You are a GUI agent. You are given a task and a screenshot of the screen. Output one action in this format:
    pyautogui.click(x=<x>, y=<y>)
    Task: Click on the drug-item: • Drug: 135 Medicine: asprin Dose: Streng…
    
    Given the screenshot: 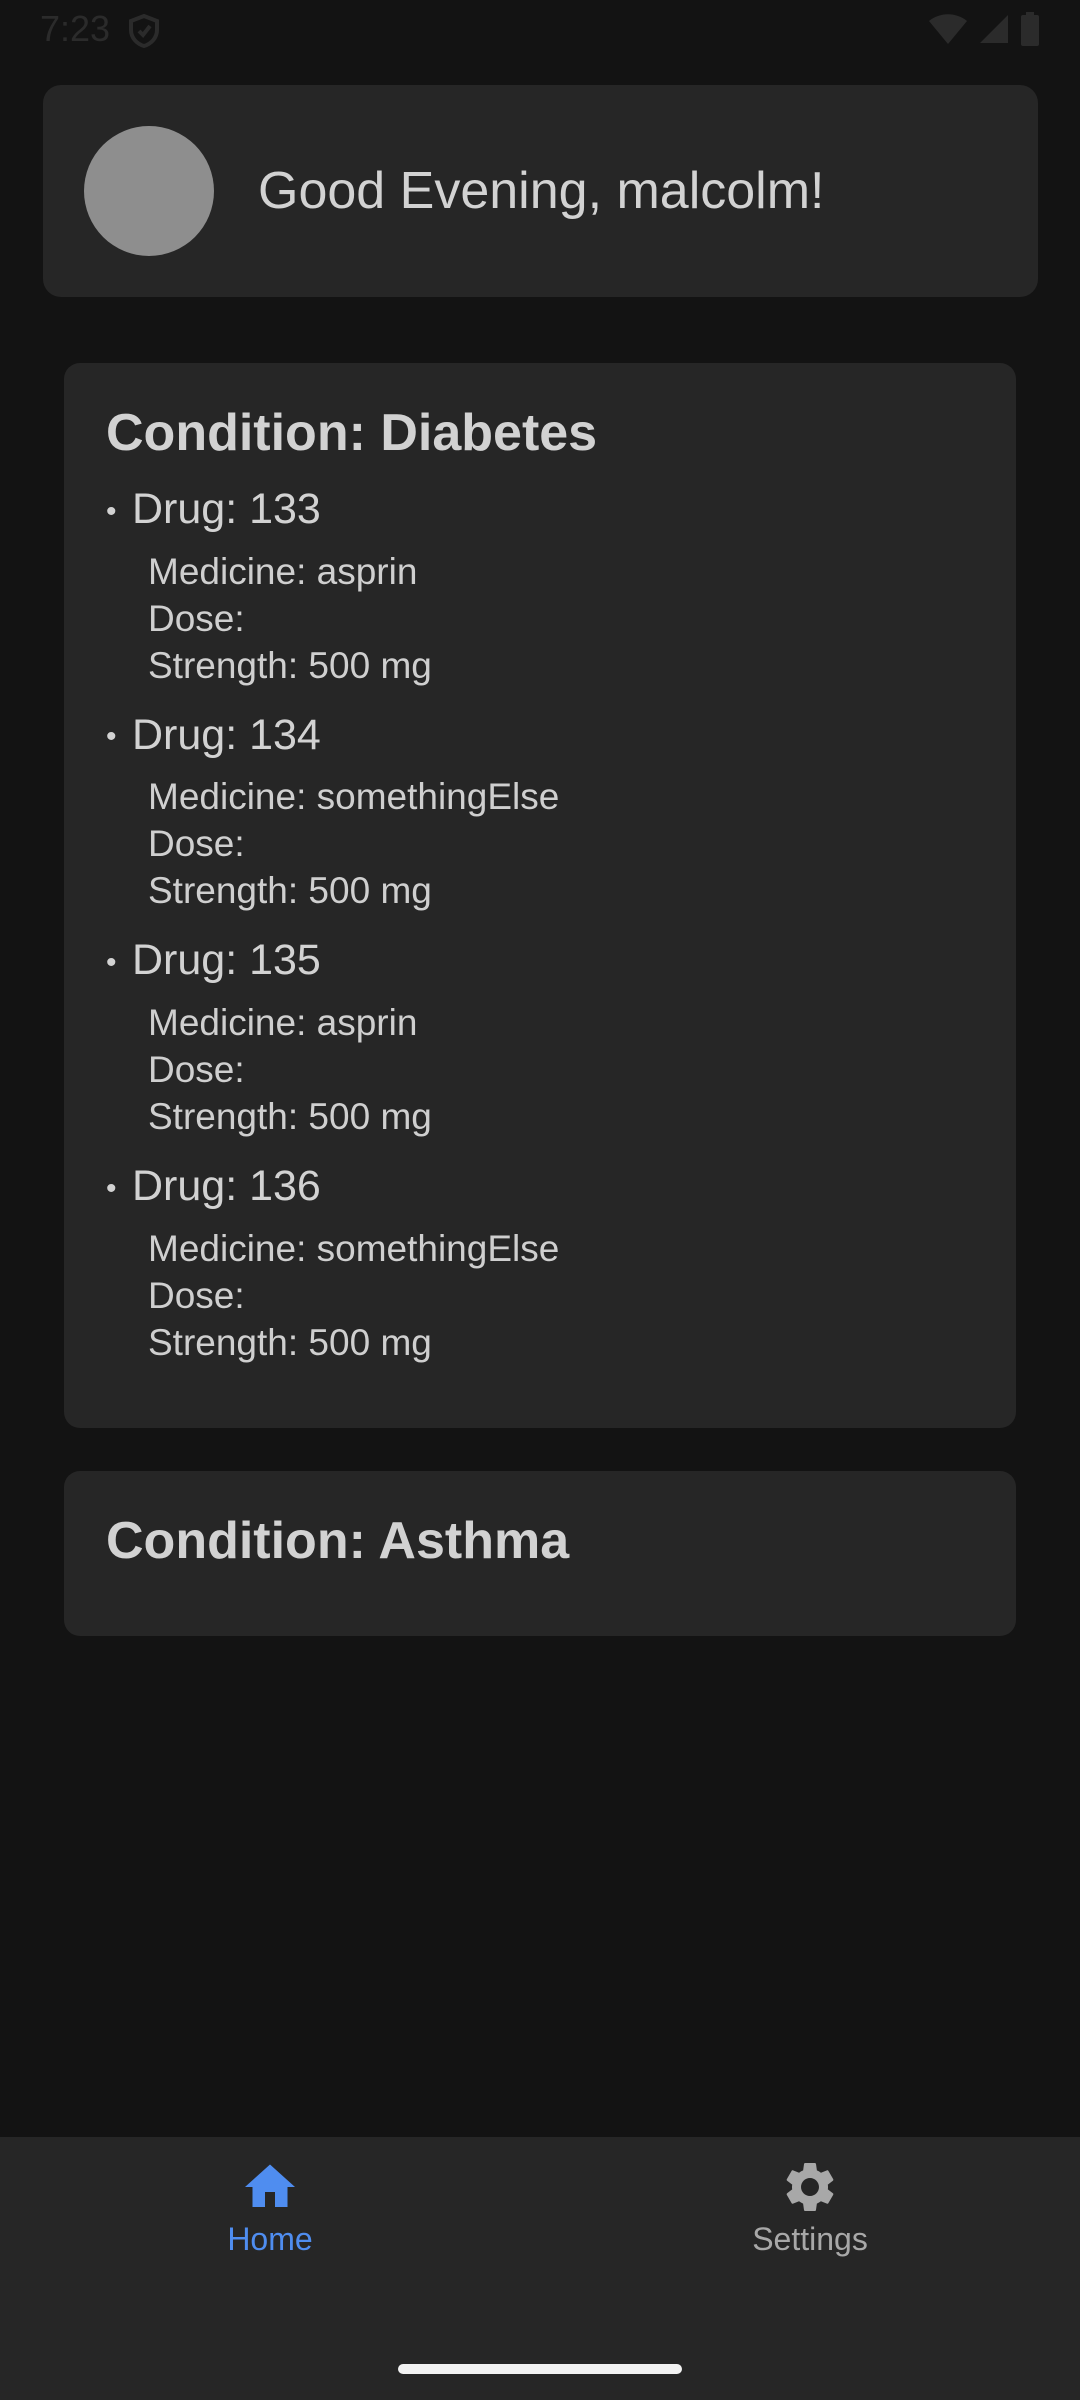 What is the action you would take?
    pyautogui.click(x=561, y=1035)
    